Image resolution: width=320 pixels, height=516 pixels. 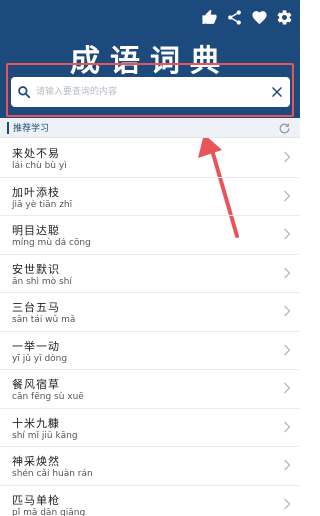 I want to click on idiom-title: 明目达聪, so click(x=36, y=230).